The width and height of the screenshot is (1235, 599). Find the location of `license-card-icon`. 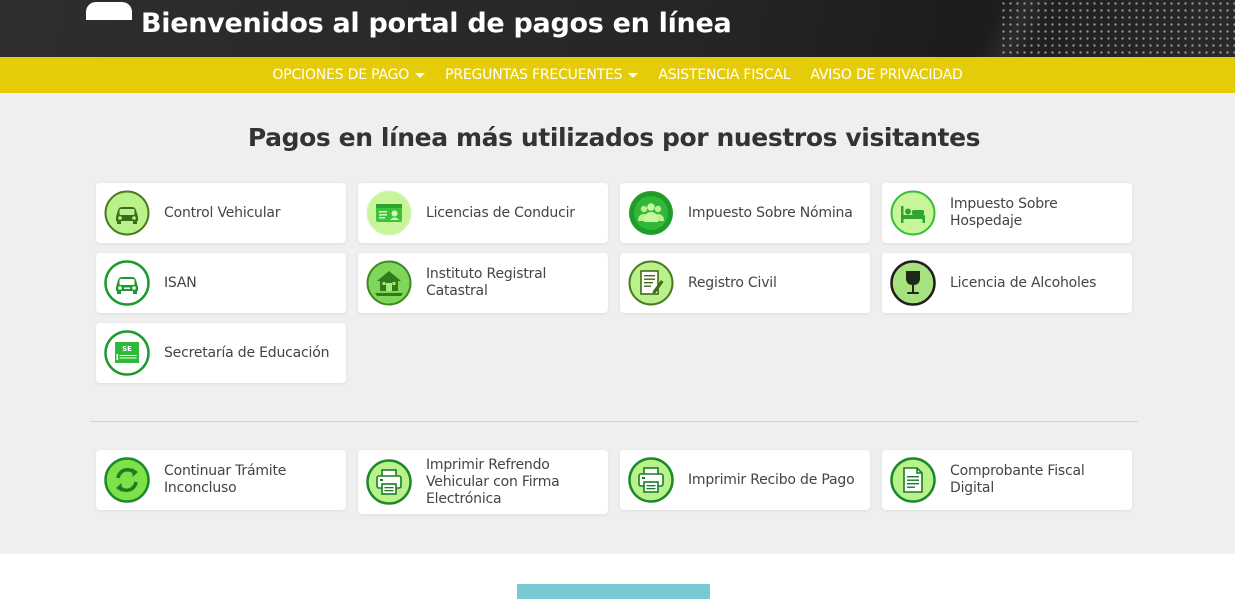

license-card-icon is located at coordinates (389, 213).